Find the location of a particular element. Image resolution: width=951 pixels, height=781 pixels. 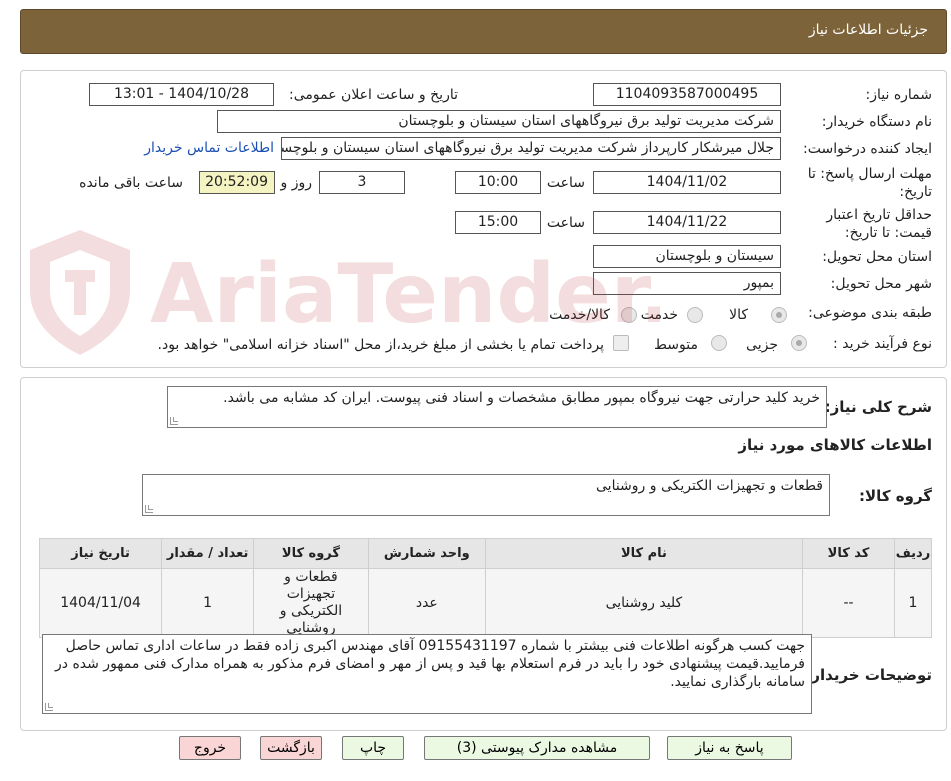

process-label: نوع فرآیند خرید : is located at coordinates (882, 344).